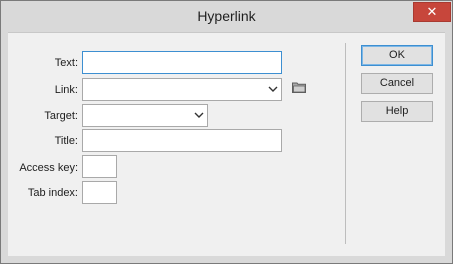  Describe the element at coordinates (299, 87) in the screenshot. I see `folder-icon` at that location.